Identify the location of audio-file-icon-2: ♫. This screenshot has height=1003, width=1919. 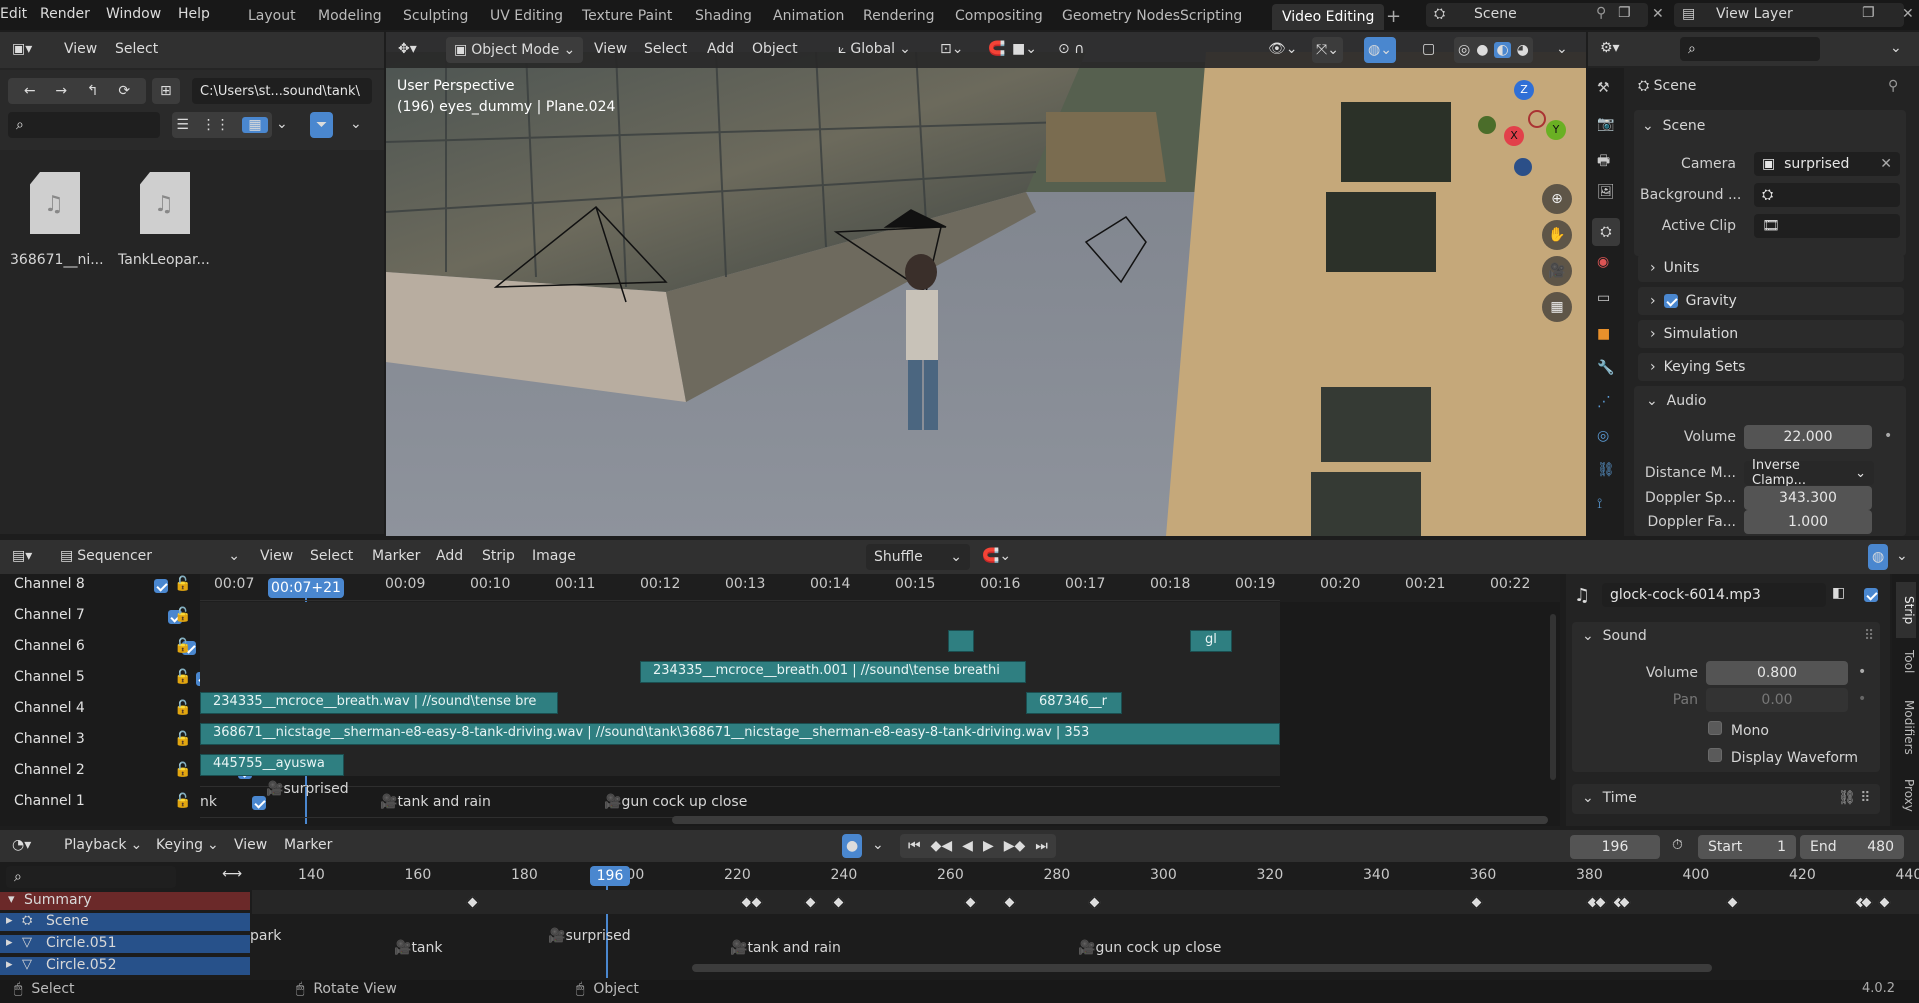
(165, 203).